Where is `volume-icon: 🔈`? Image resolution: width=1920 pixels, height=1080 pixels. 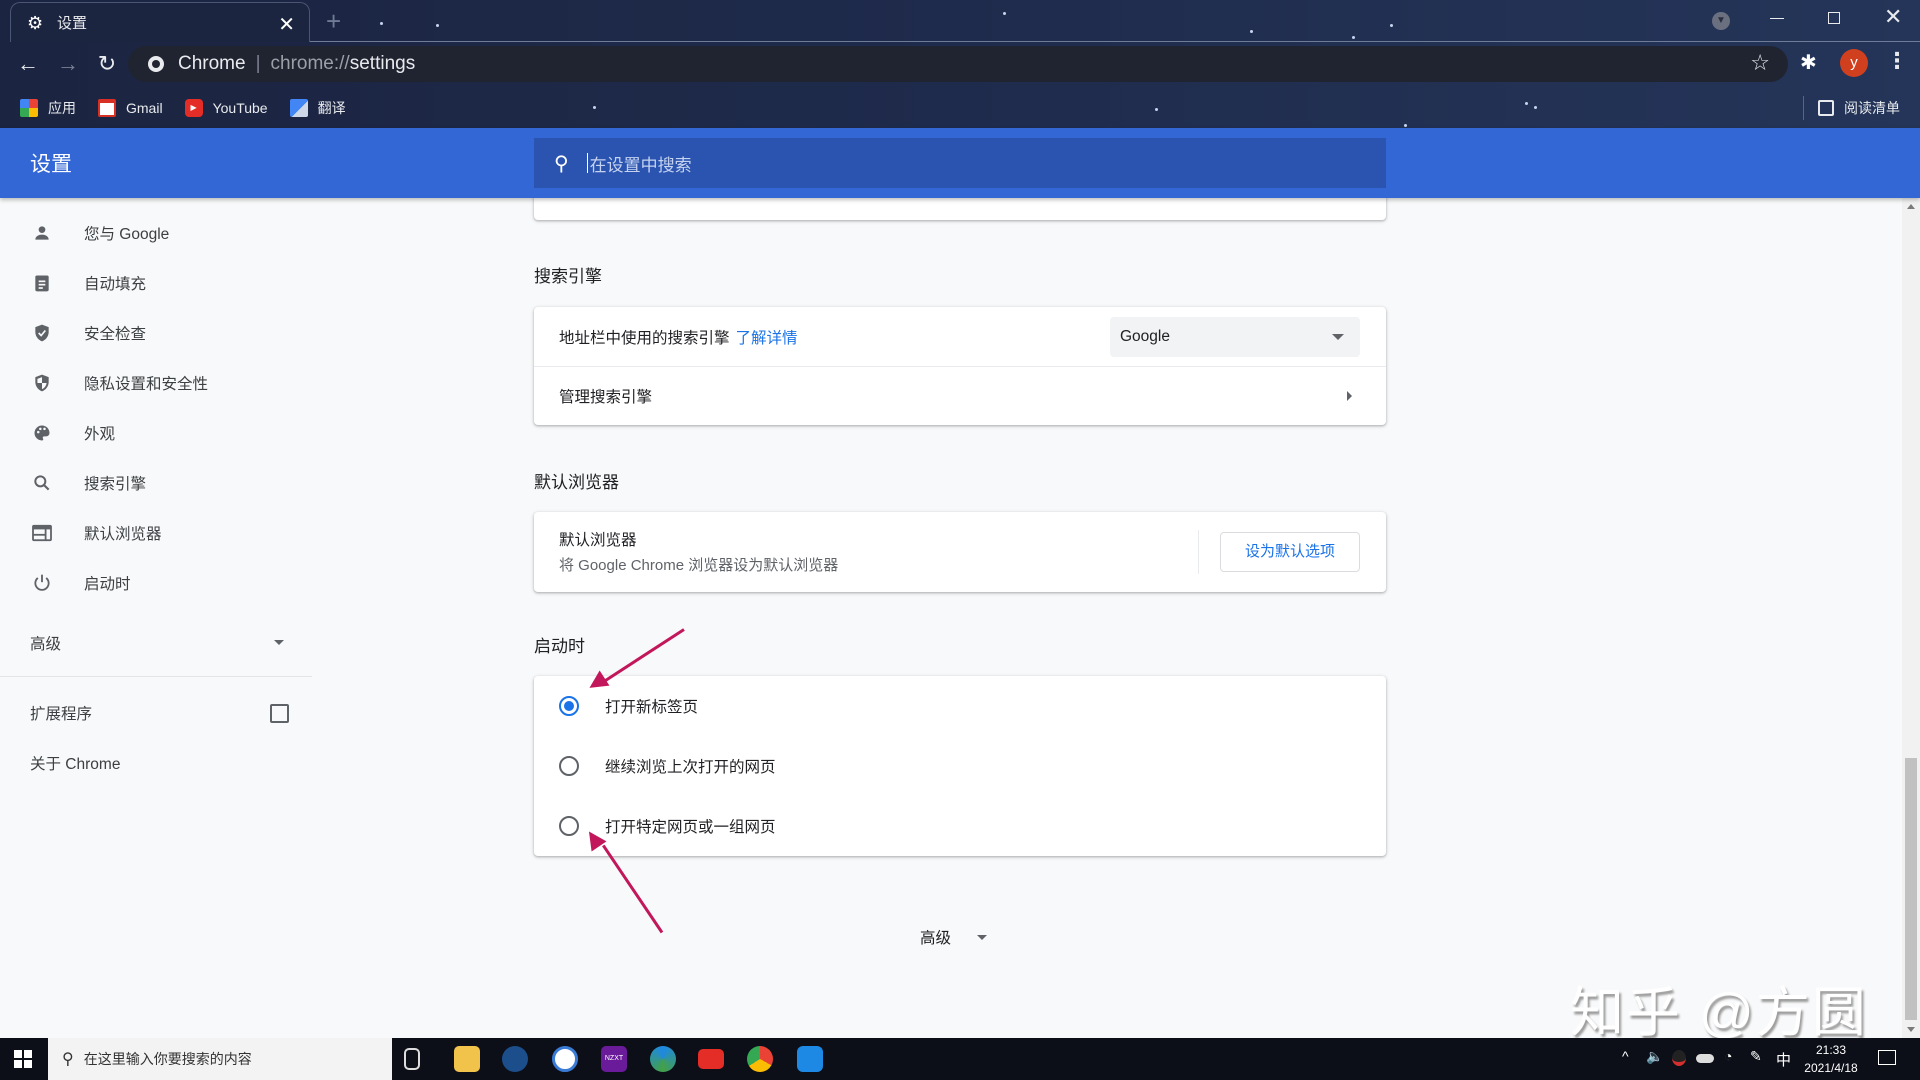
volume-icon: 🔈 is located at coordinates (1654, 1056).